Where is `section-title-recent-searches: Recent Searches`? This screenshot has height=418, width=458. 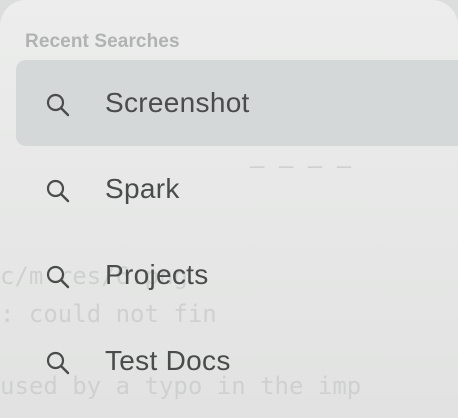
section-title-recent-searches: Recent Searches is located at coordinates (102, 41).